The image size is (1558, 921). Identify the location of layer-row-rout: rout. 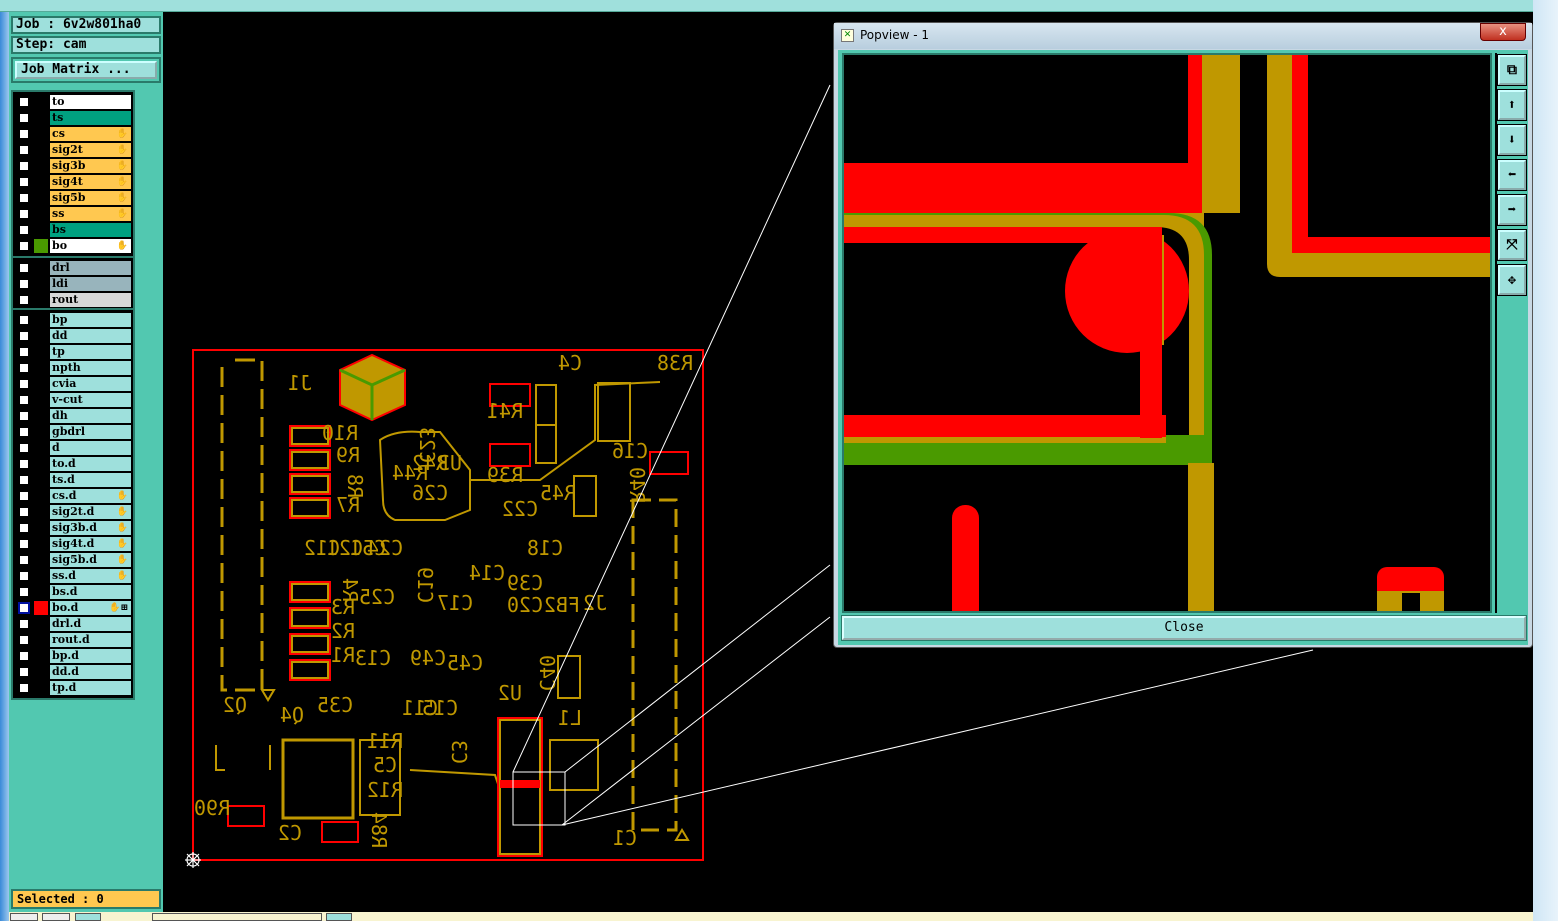
(73, 300).